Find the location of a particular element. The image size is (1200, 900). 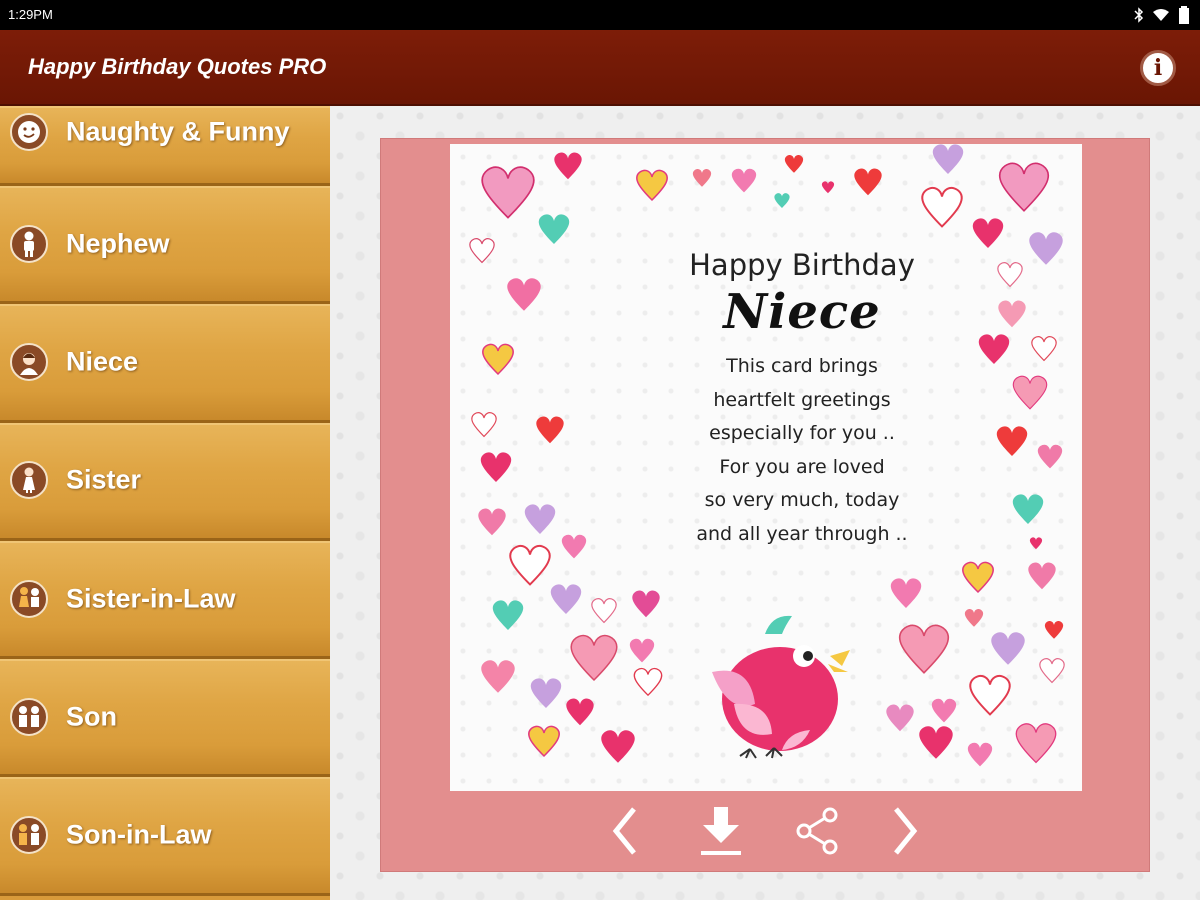

app-bar: Happy Birthday Quotes PRO i is located at coordinates (600, 68).